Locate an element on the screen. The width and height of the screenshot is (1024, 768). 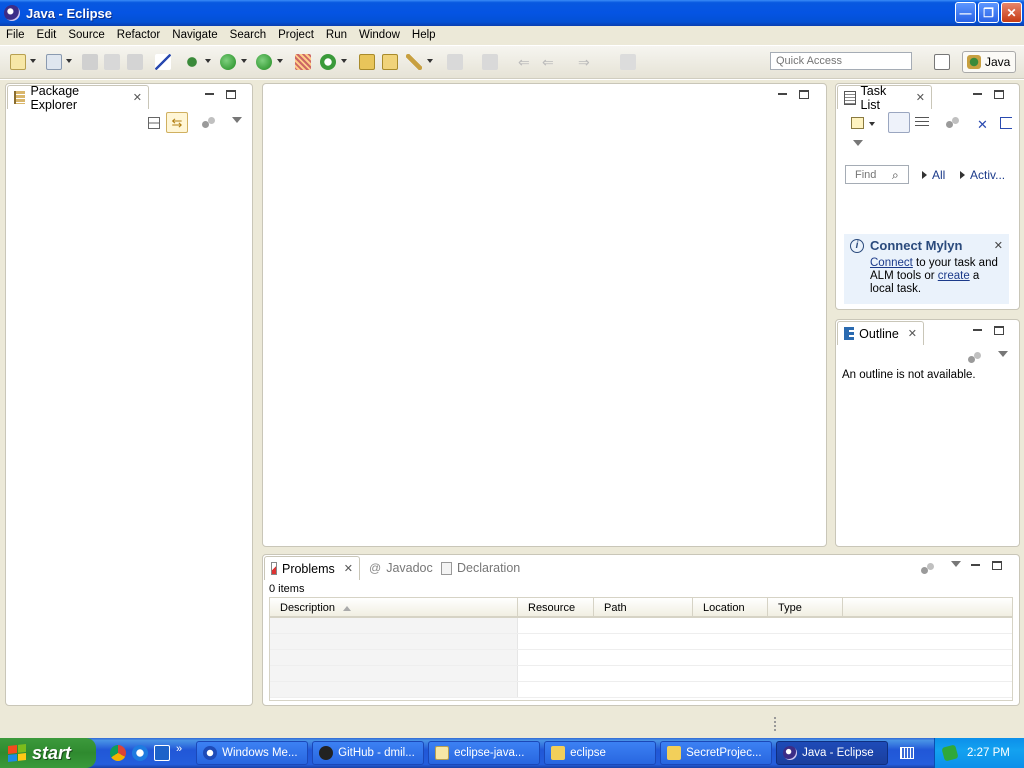
internet-explorer-icon is located at coordinates (140, 753).